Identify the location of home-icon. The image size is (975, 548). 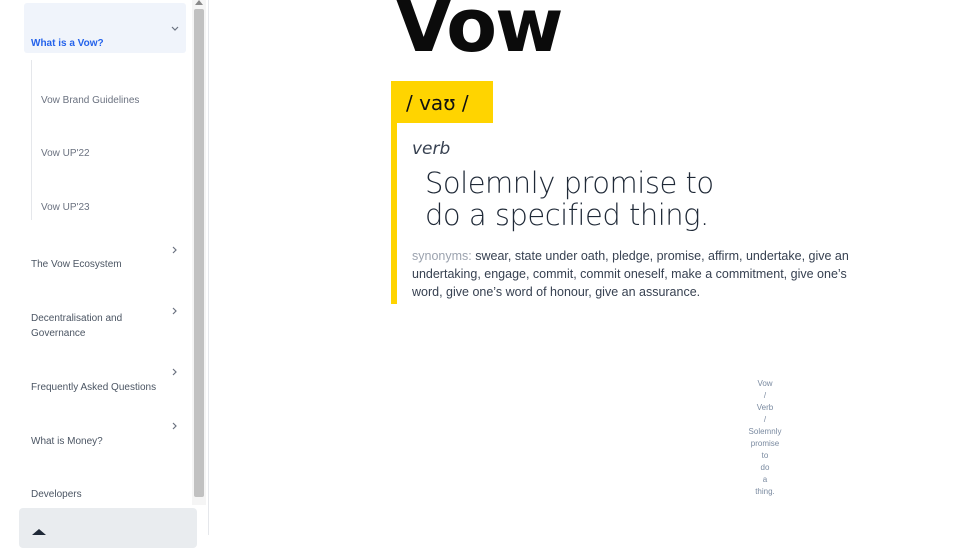
(39, 533).